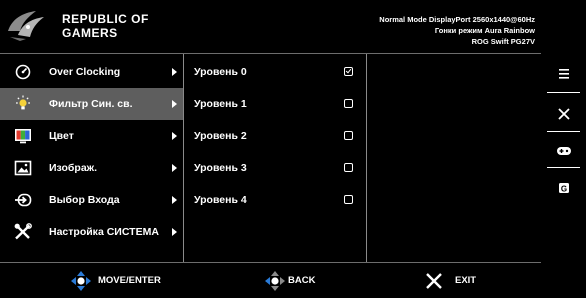 The image size is (586, 298). What do you see at coordinates (220, 168) in the screenshot?
I see `submenu-label: Уровень 3` at bounding box center [220, 168].